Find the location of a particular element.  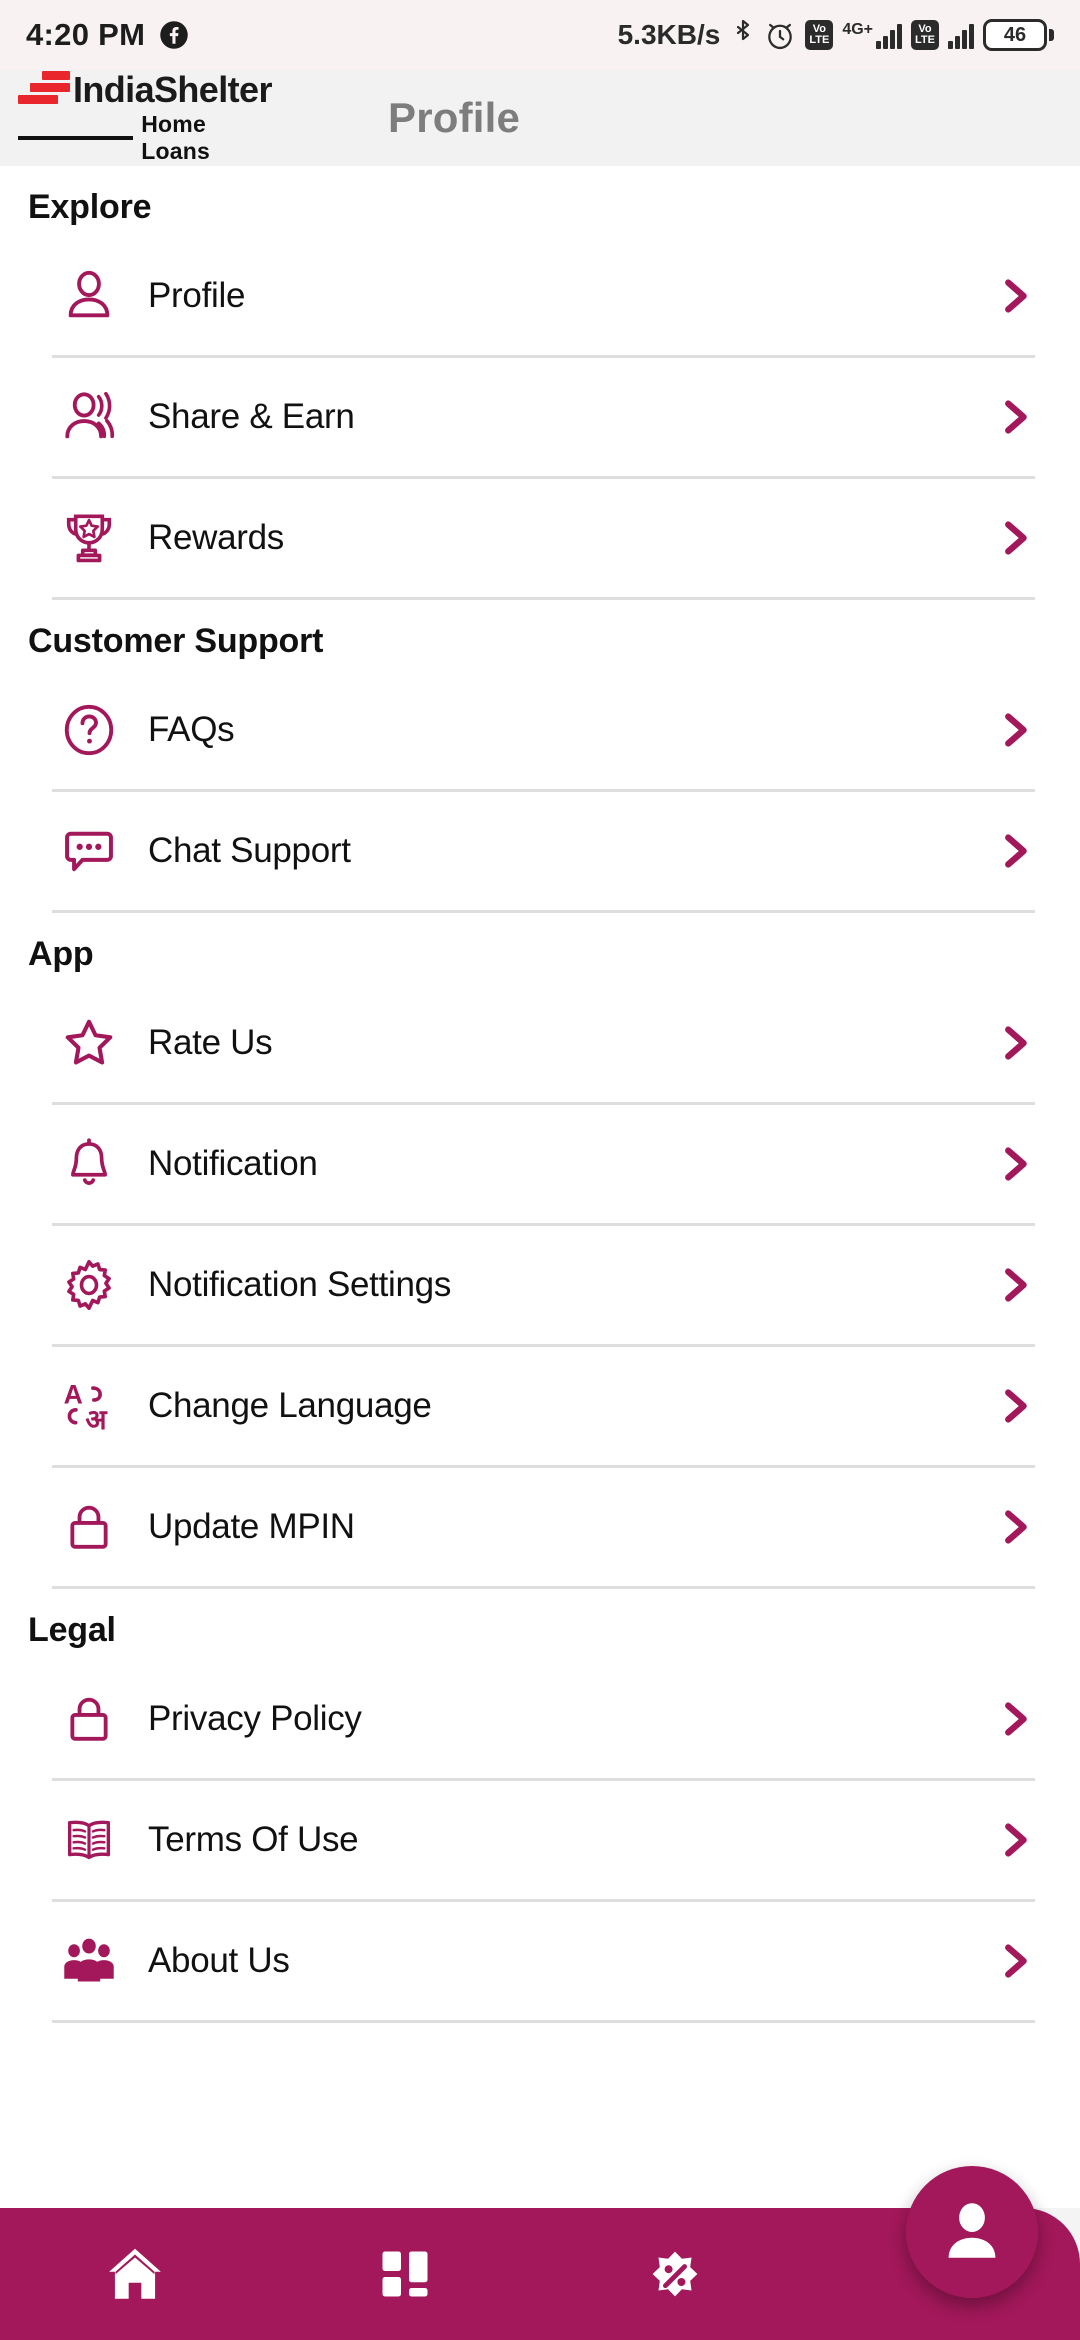

language-icon: A अ is located at coordinates (89, 1406).